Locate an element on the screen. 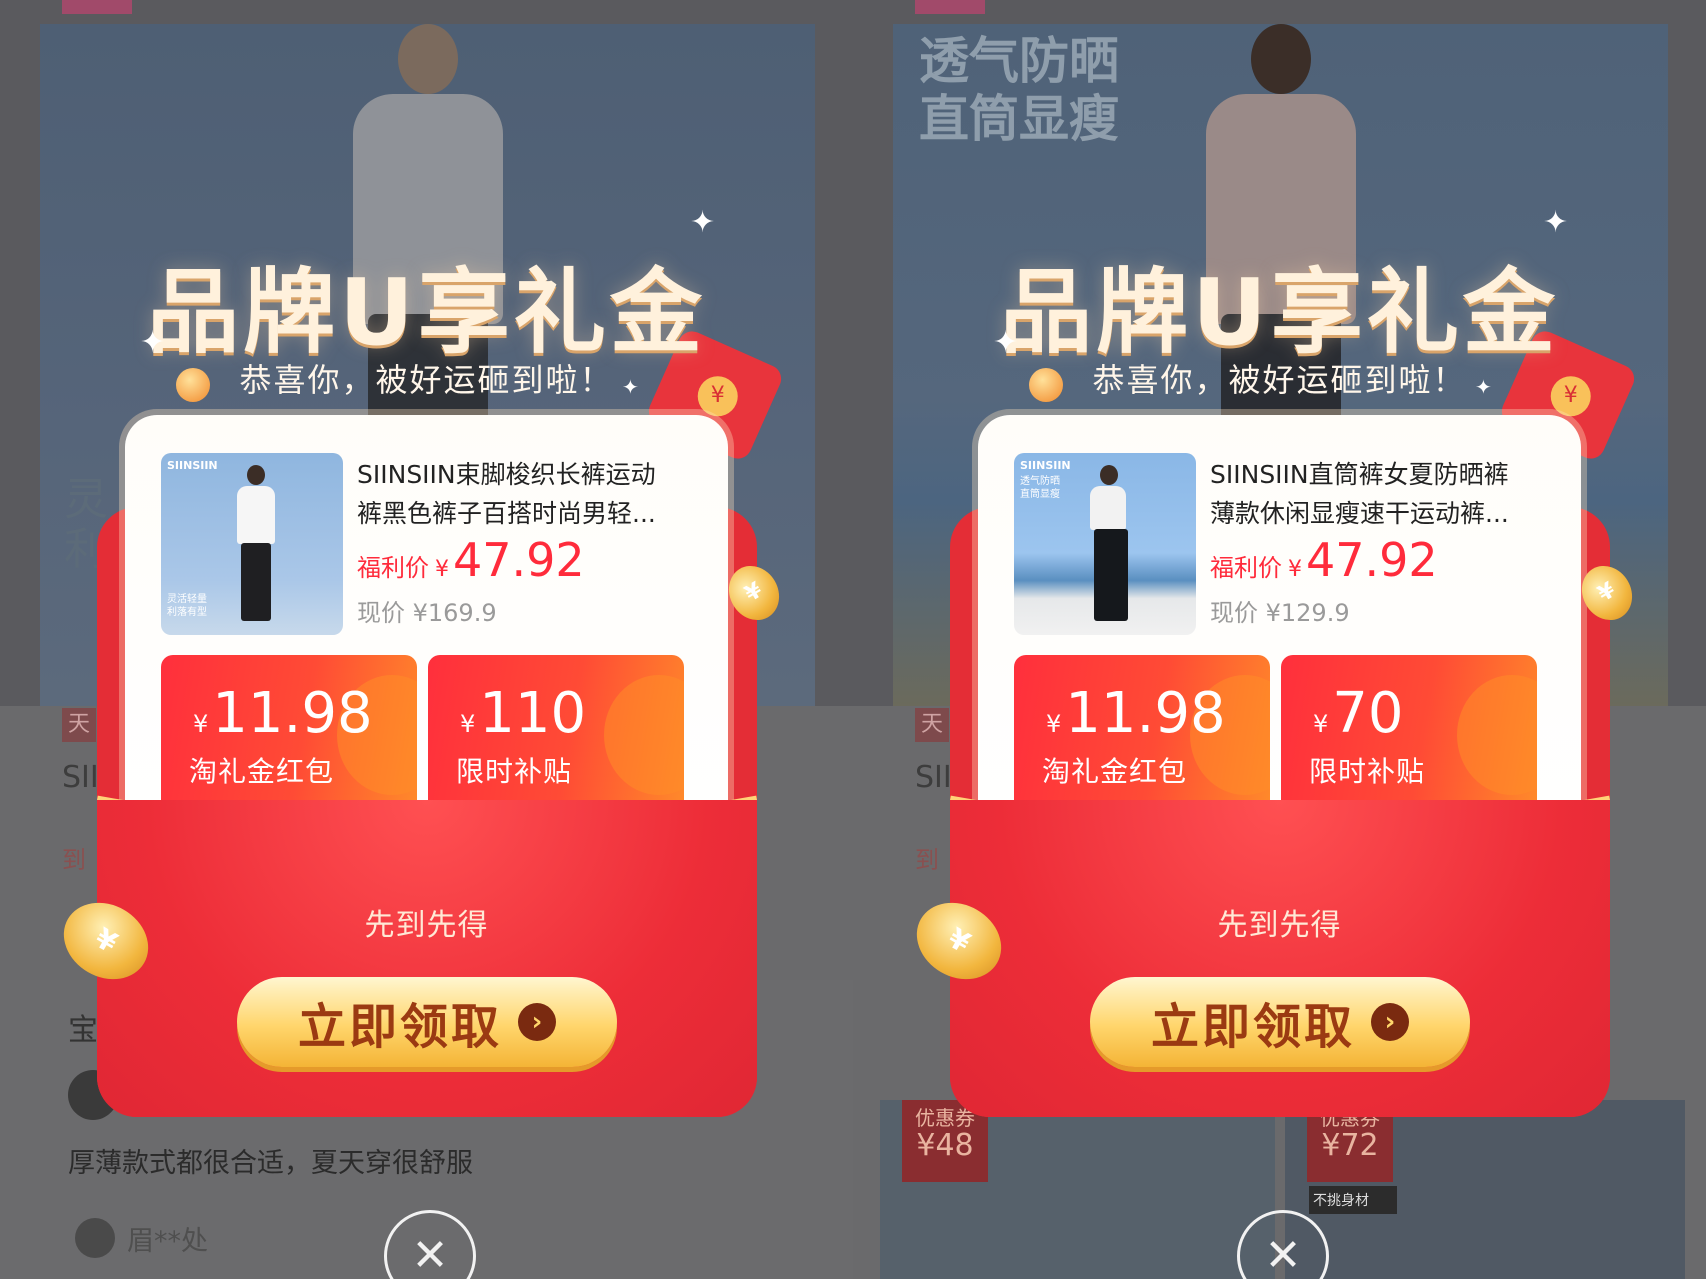 The width and height of the screenshot is (1706, 1279). grid-card-tag: 不挑身材 is located at coordinates (1353, 1200).